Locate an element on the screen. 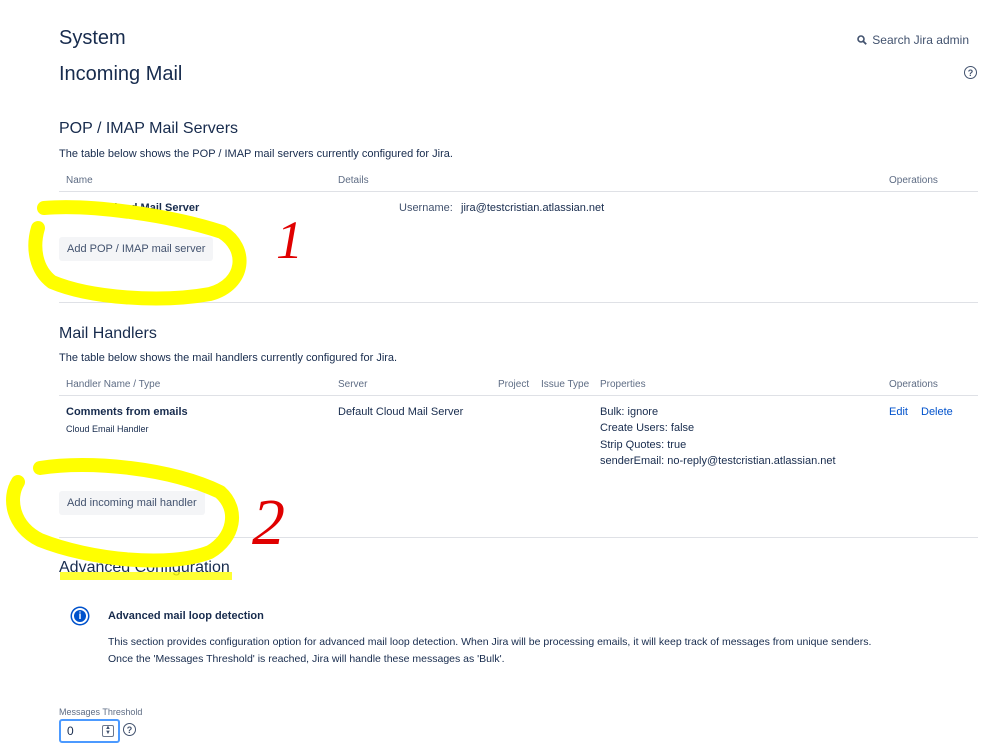 This screenshot has height=750, width=999. col-issue-type: Issue Type is located at coordinates (565, 384).